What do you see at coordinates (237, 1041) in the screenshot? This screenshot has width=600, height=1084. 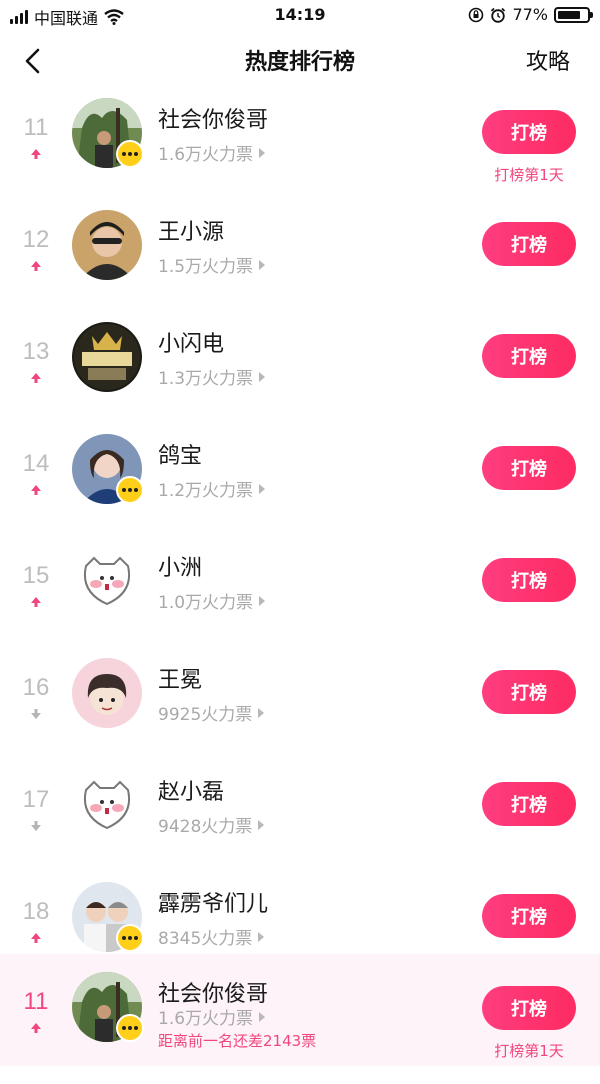 I see `gap-to-previous: 距离前一名还差2143票` at bounding box center [237, 1041].